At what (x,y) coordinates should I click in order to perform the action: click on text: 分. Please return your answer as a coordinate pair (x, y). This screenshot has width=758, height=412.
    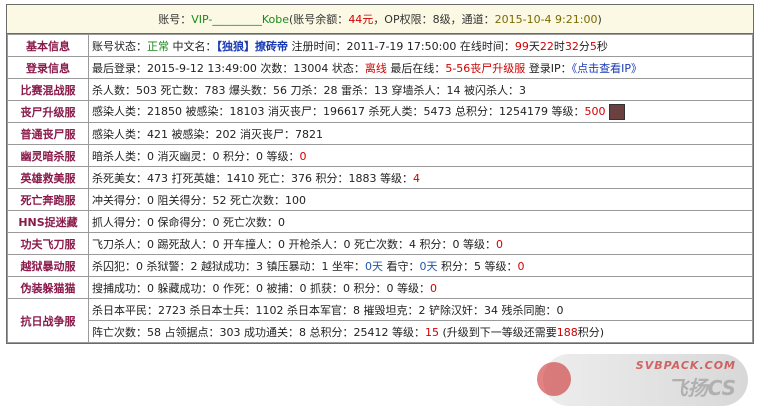
    Looking at the image, I should click on (584, 46).